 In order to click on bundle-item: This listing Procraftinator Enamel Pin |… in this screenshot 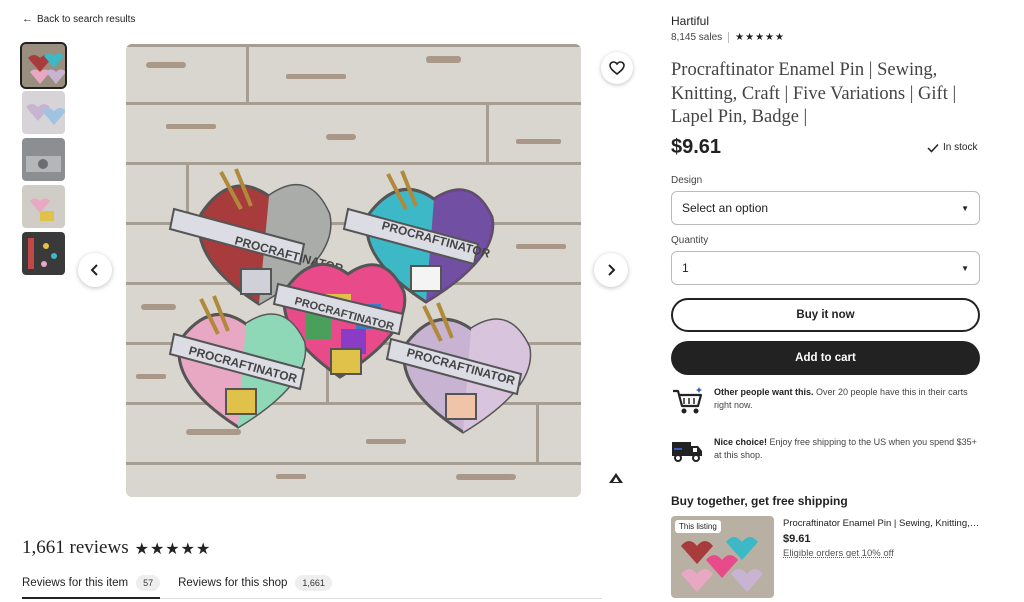, I will do `click(826, 557)`.